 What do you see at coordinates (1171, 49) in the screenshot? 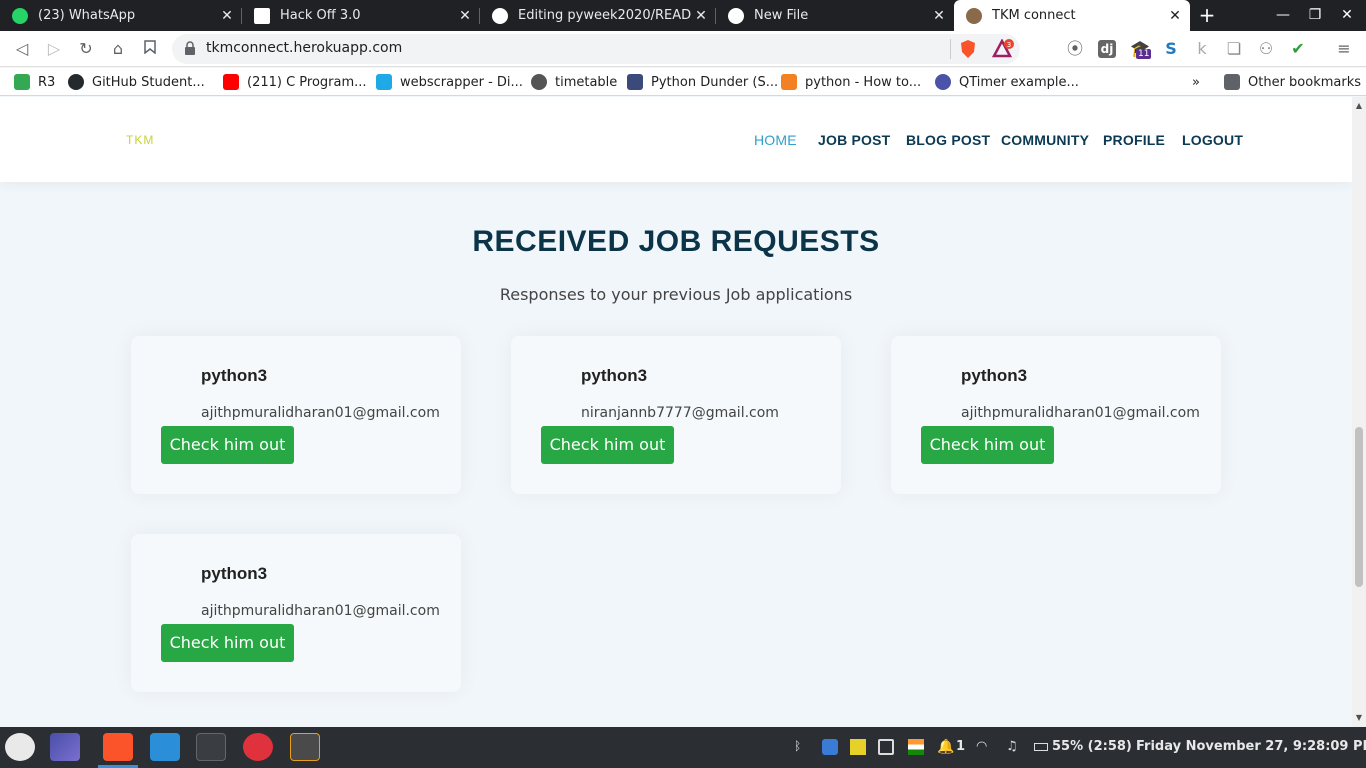
I see `s-extension-icon: S` at bounding box center [1171, 49].